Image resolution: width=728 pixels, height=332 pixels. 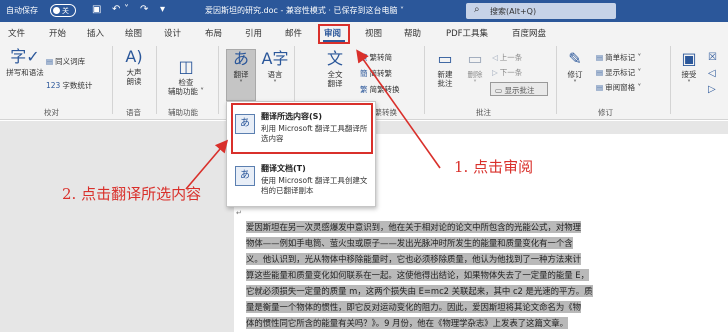 What do you see at coordinates (381, 57) in the screenshot?
I see `trad-to-simp-label: 繁转简` at bounding box center [381, 57].